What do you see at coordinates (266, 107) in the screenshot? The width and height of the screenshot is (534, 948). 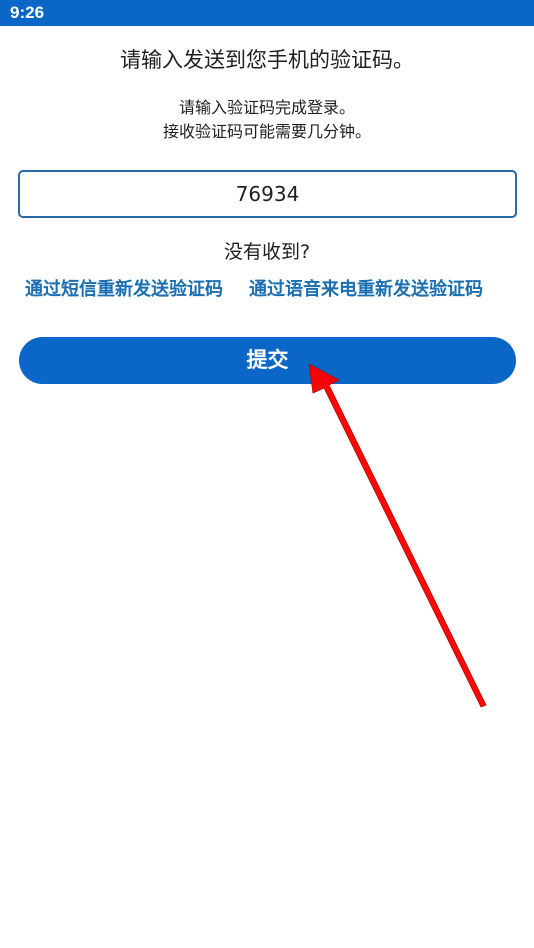 I see `instruction-line-1: 请输入验证码完成登录。` at bounding box center [266, 107].